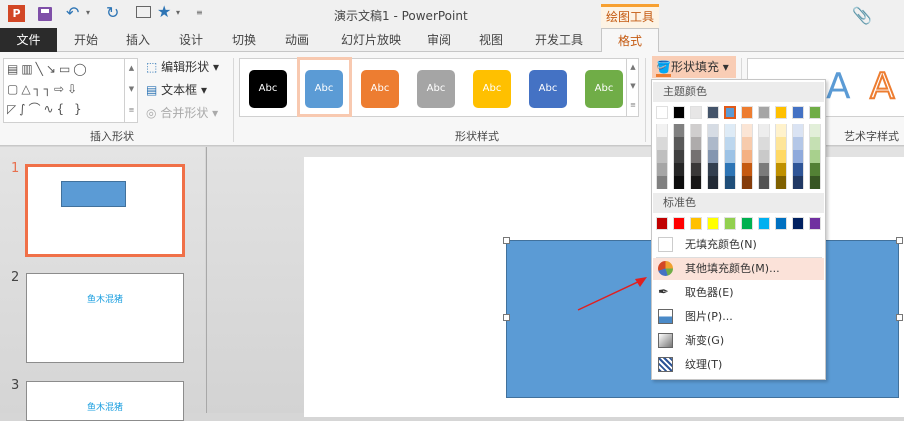  I want to click on shape-styles-scroll: ▲ ▼ ≡, so click(632, 87).